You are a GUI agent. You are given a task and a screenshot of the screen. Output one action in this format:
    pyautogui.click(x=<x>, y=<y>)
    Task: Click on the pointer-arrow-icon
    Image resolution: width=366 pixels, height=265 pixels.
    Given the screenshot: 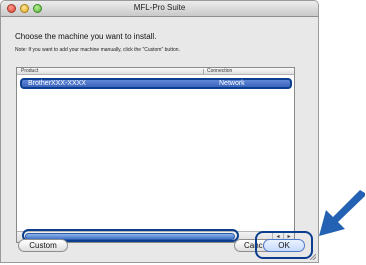 What is the action you would take?
    pyautogui.click(x=342, y=213)
    